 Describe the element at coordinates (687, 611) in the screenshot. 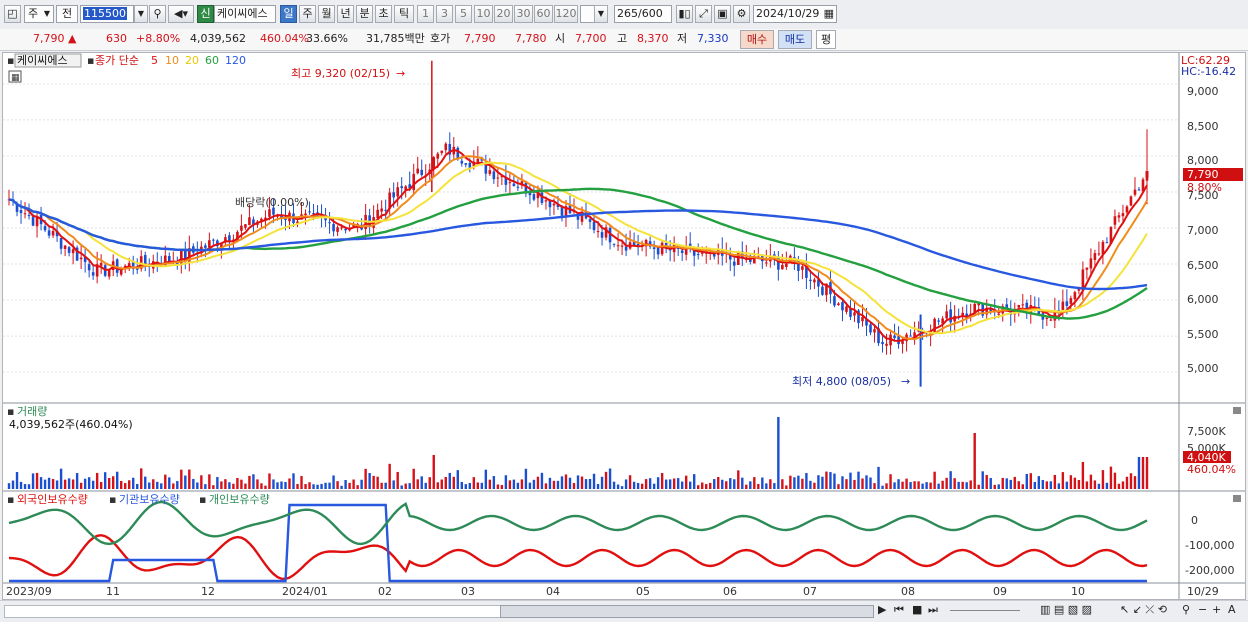

I see `scroll-thumb` at that location.